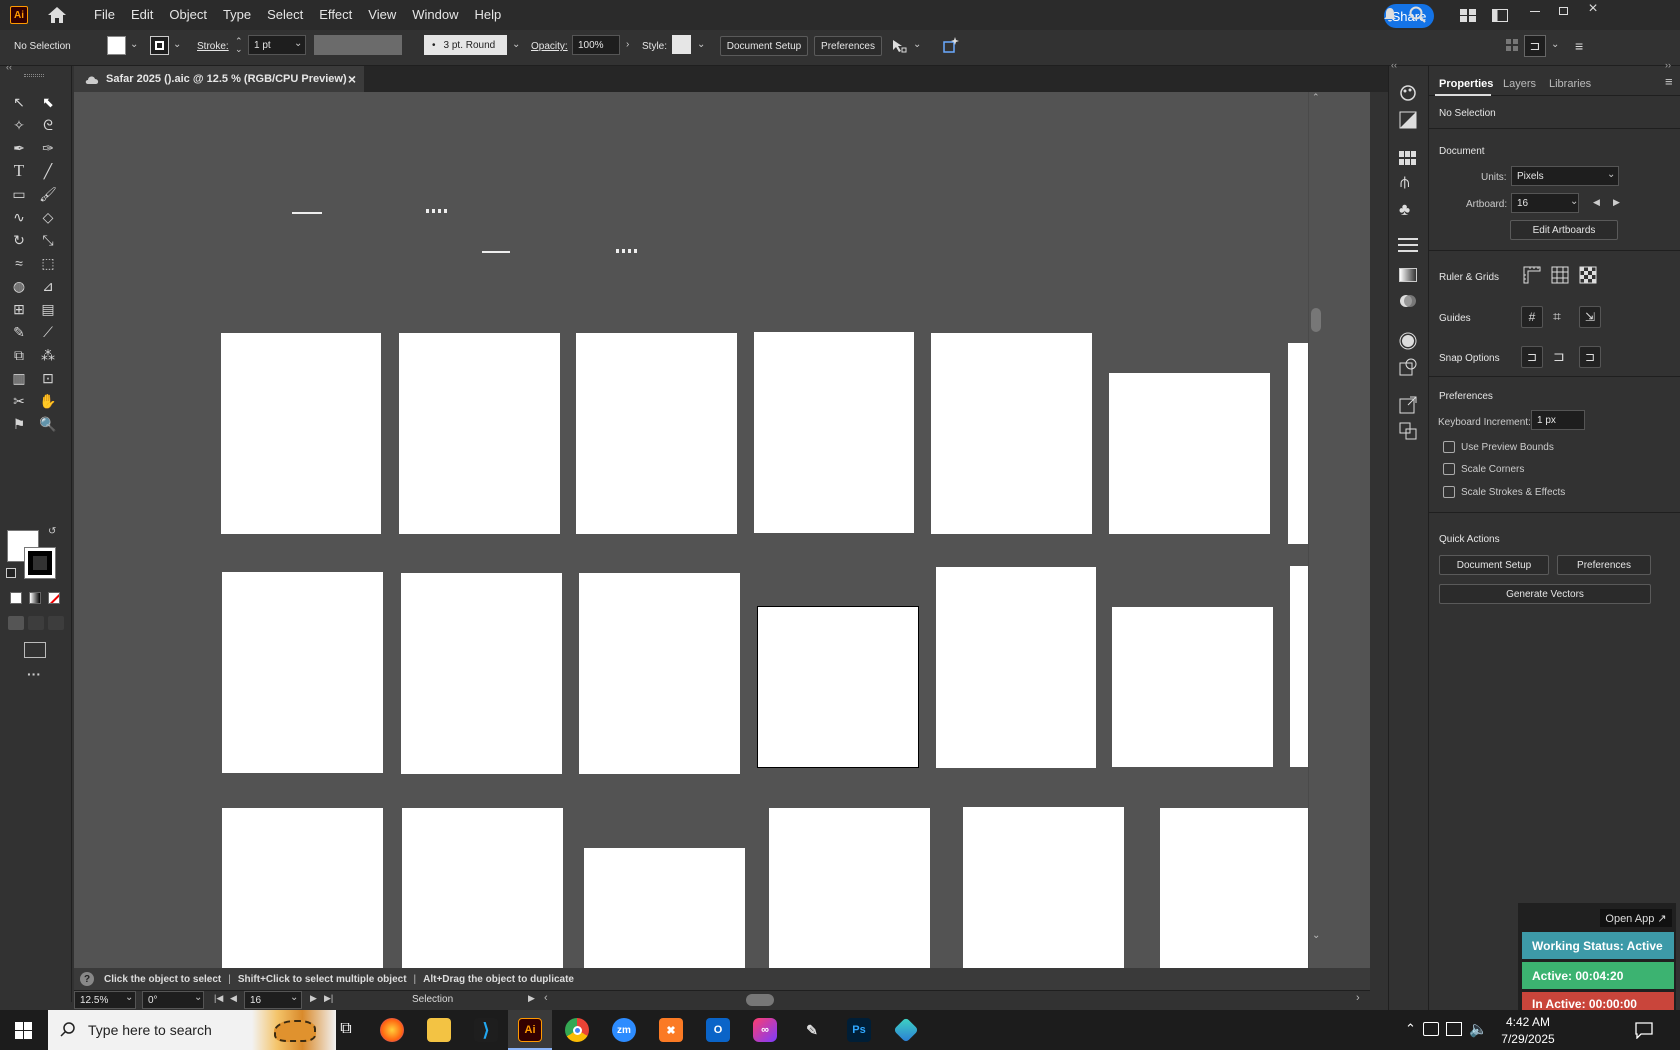 The height and width of the screenshot is (1050, 1680). I want to click on tab-properties: Properties, so click(1466, 84).